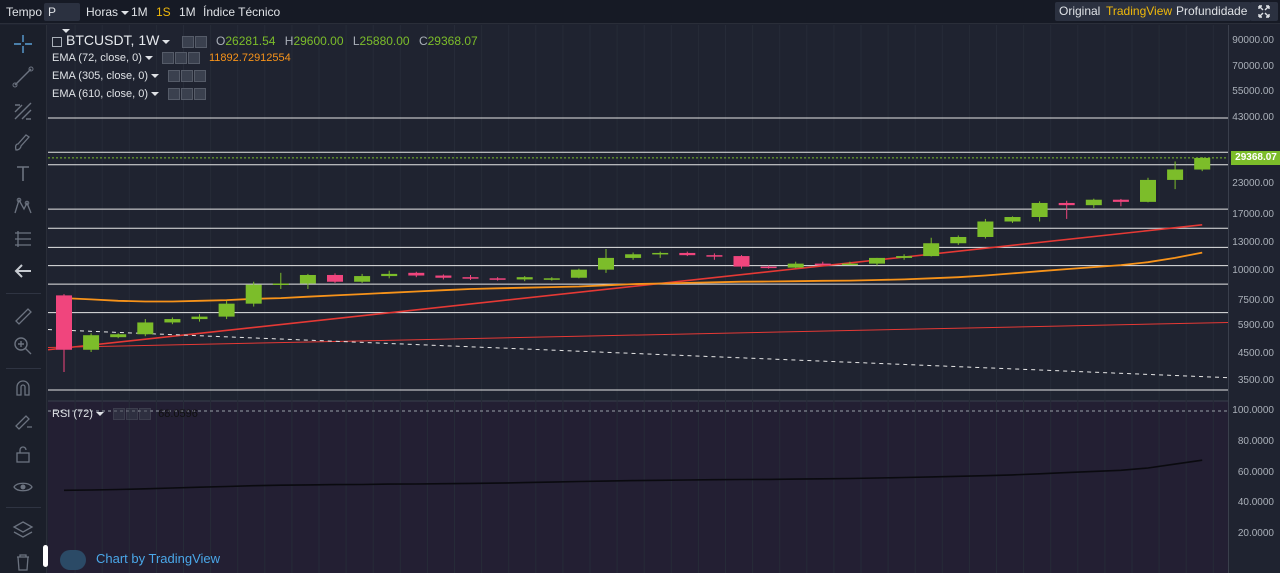  What do you see at coordinates (73, 559) in the screenshot?
I see `tradingview-logo-icon` at bounding box center [73, 559].